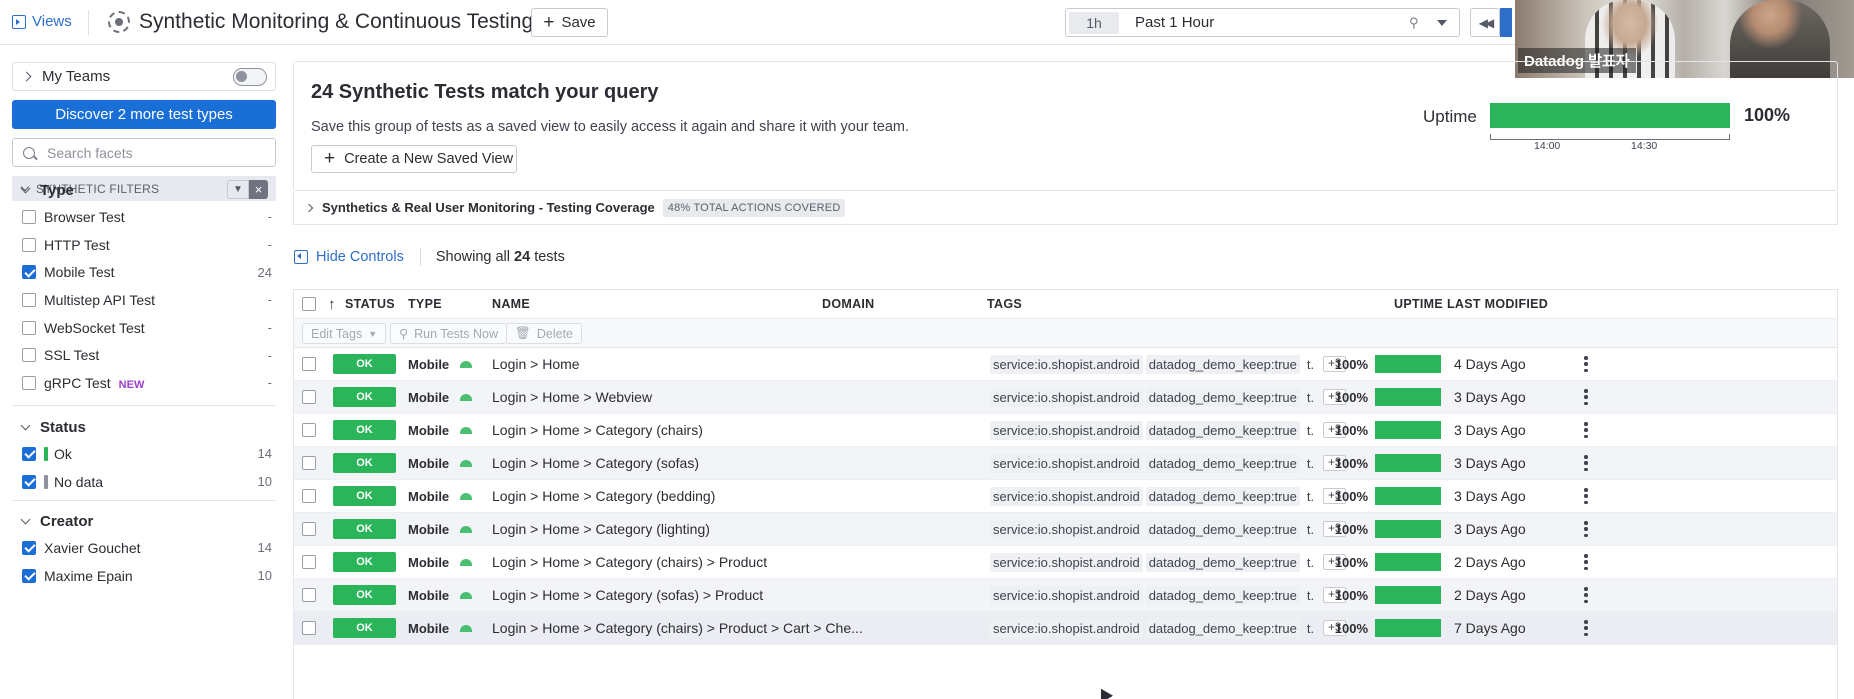 This screenshot has width=1854, height=699. Describe the element at coordinates (301, 257) in the screenshot. I see `hide-controls-icon` at that location.